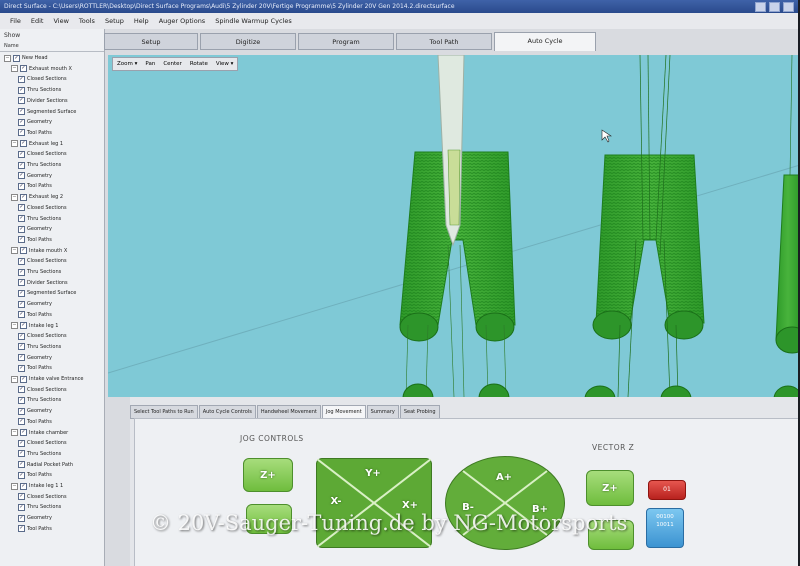  Describe the element at coordinates (610, 488) in the screenshot. I see `vector-z-plus-button: Z+` at that location.